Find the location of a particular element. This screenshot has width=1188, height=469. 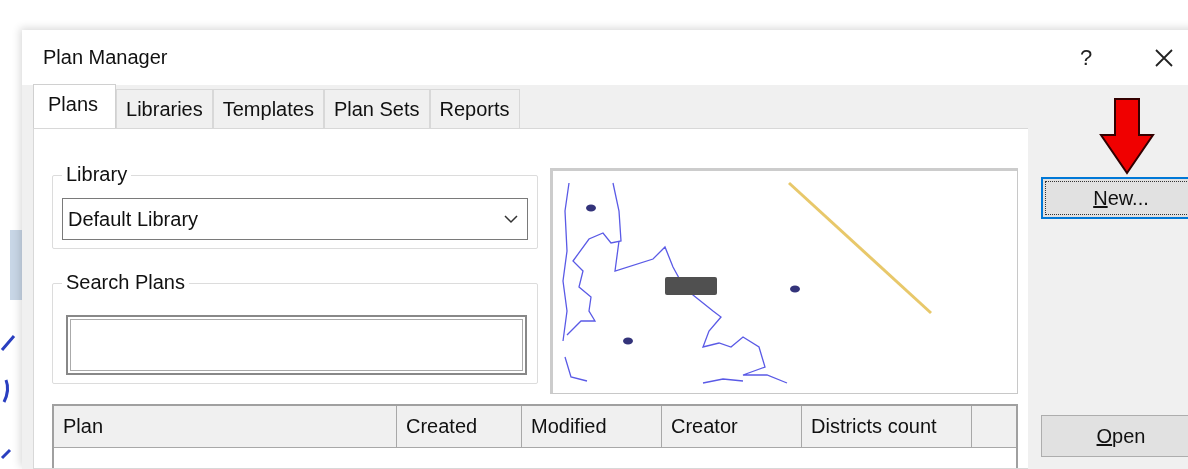

column-header: Created is located at coordinates (459, 427).